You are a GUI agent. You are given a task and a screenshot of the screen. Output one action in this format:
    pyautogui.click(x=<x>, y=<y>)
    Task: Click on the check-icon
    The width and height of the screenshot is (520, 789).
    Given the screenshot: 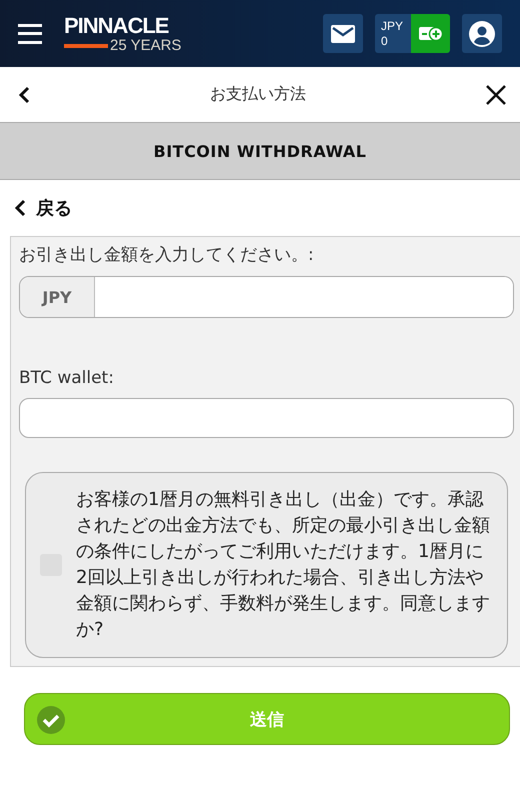 What is the action you would take?
    pyautogui.click(x=51, y=720)
    